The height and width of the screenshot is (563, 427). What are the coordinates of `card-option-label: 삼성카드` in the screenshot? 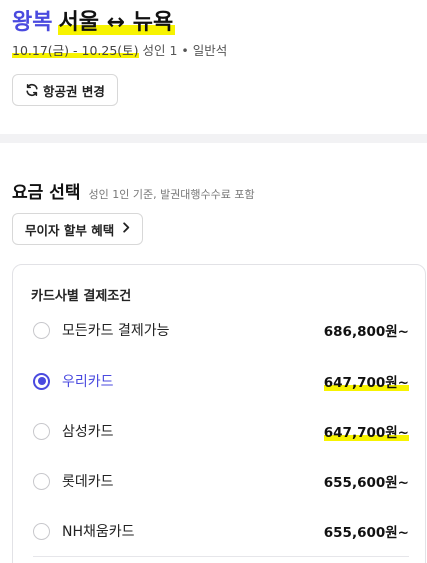 It's located at (88, 432).